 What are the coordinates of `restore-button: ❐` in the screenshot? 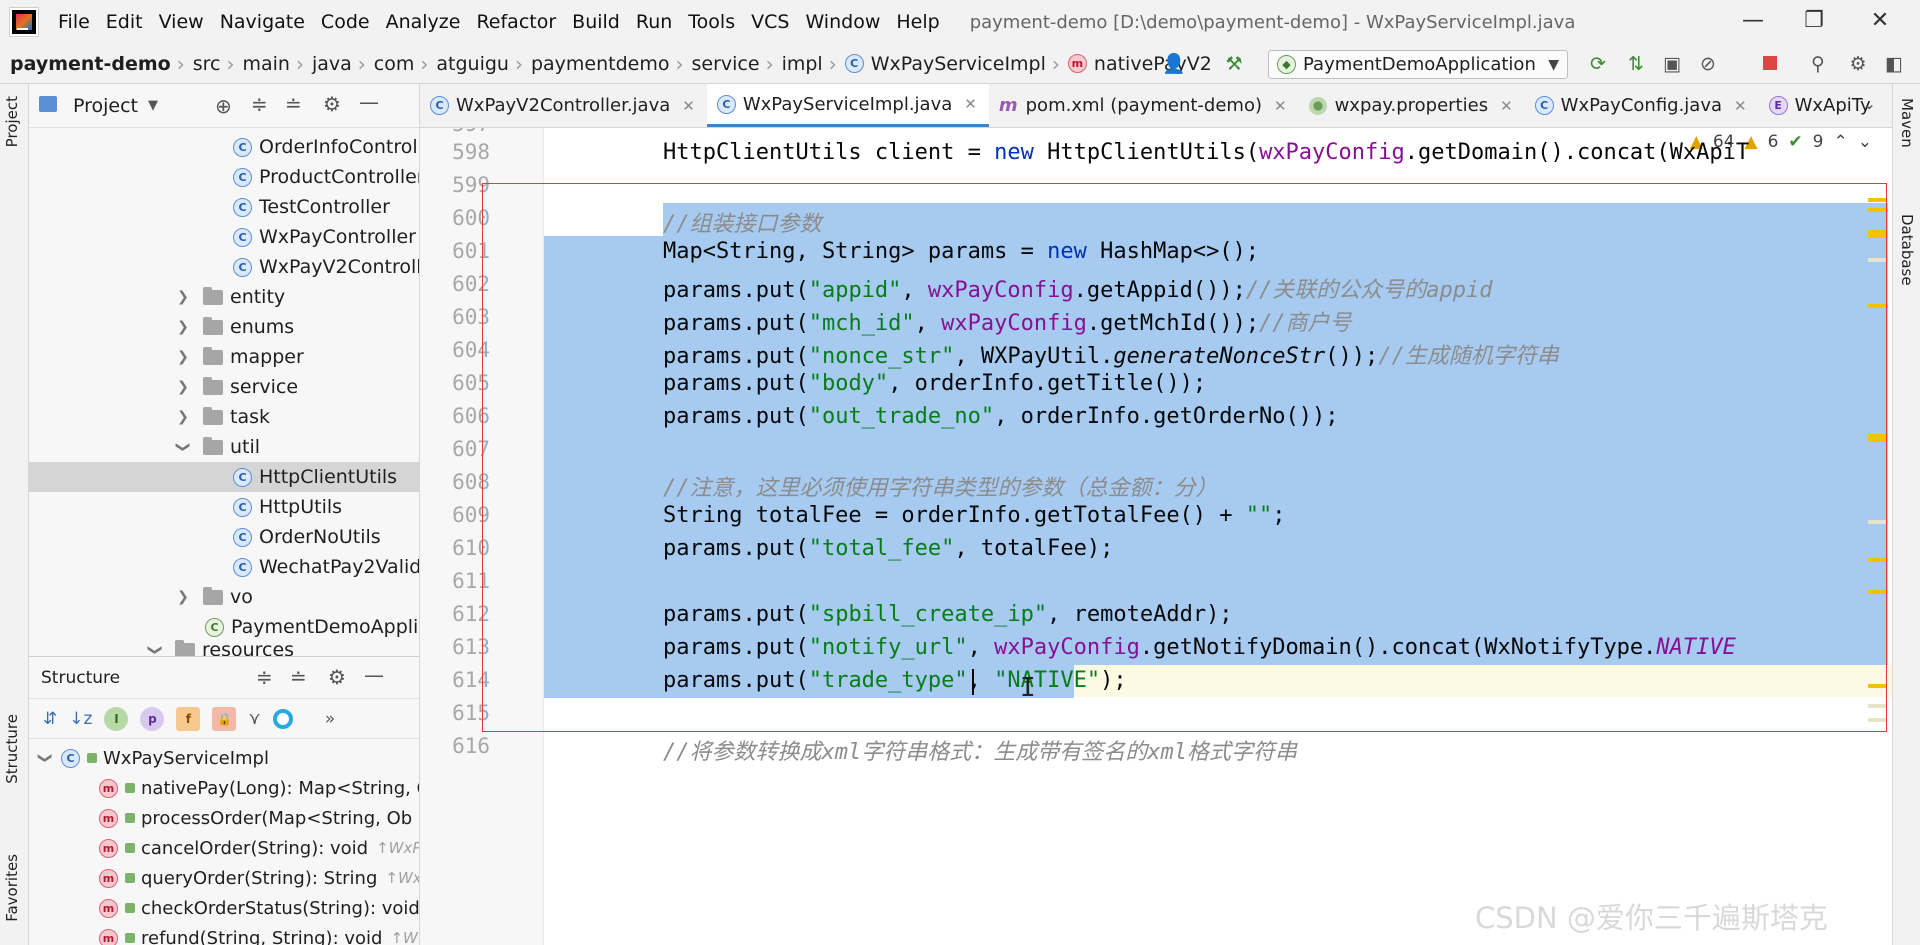 It's located at (1814, 20).